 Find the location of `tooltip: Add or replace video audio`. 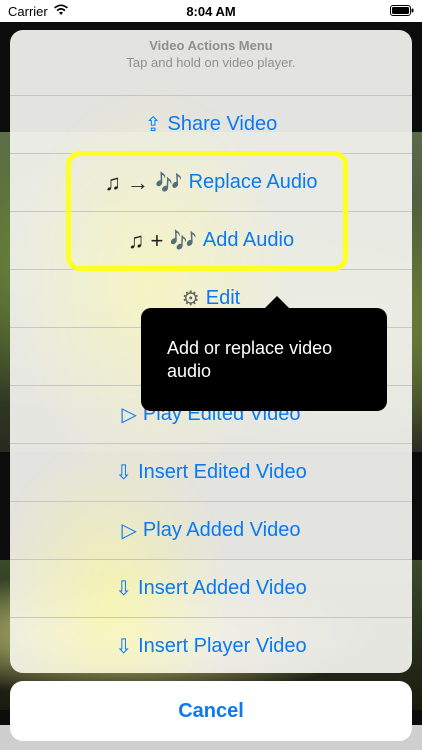

tooltip: Add or replace video audio is located at coordinates (264, 359).